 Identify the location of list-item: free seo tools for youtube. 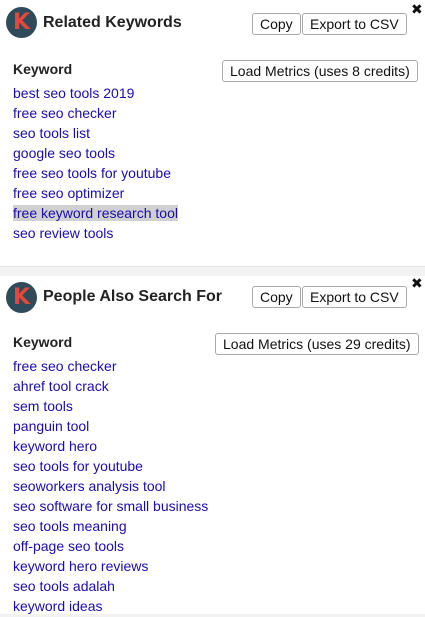
(95, 173).